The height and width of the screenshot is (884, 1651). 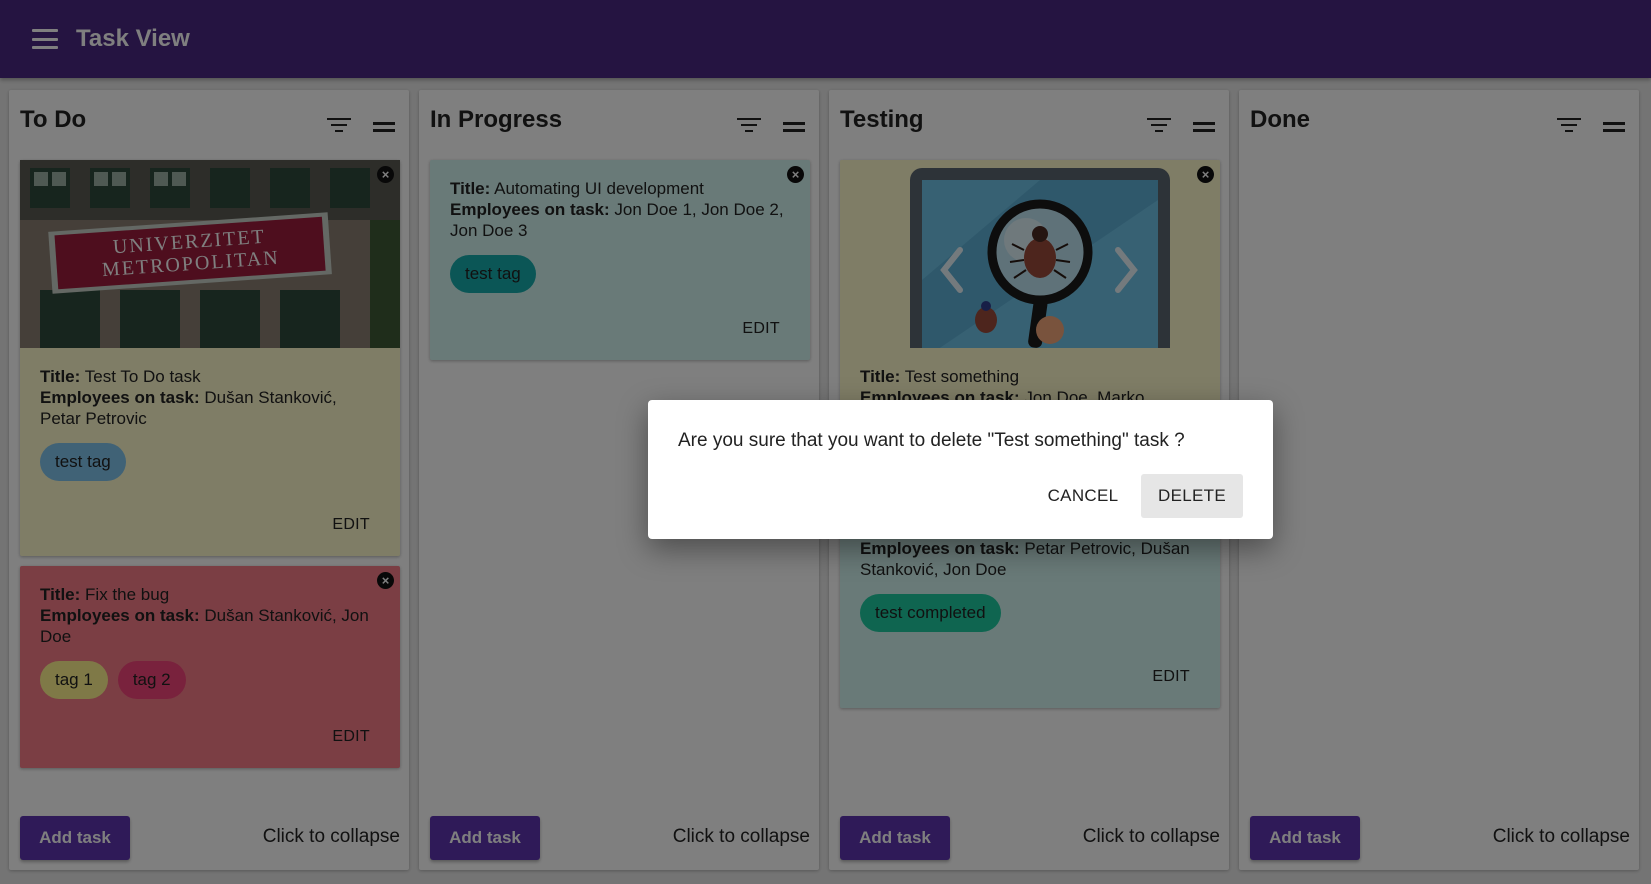 I want to click on cancel-button: CANCEL, so click(x=1083, y=496).